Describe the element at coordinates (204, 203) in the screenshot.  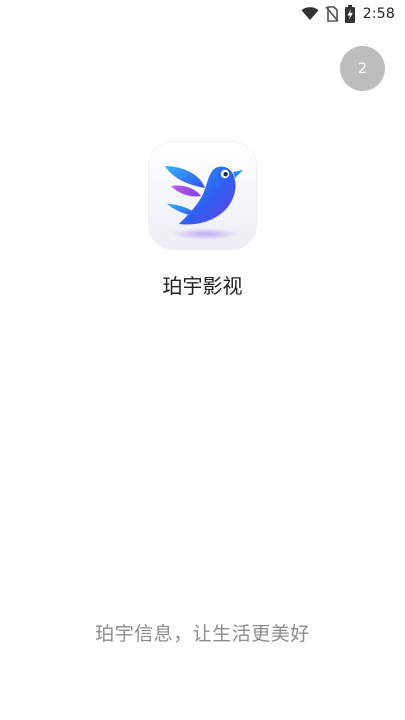
I see `bird-logo-icon` at that location.